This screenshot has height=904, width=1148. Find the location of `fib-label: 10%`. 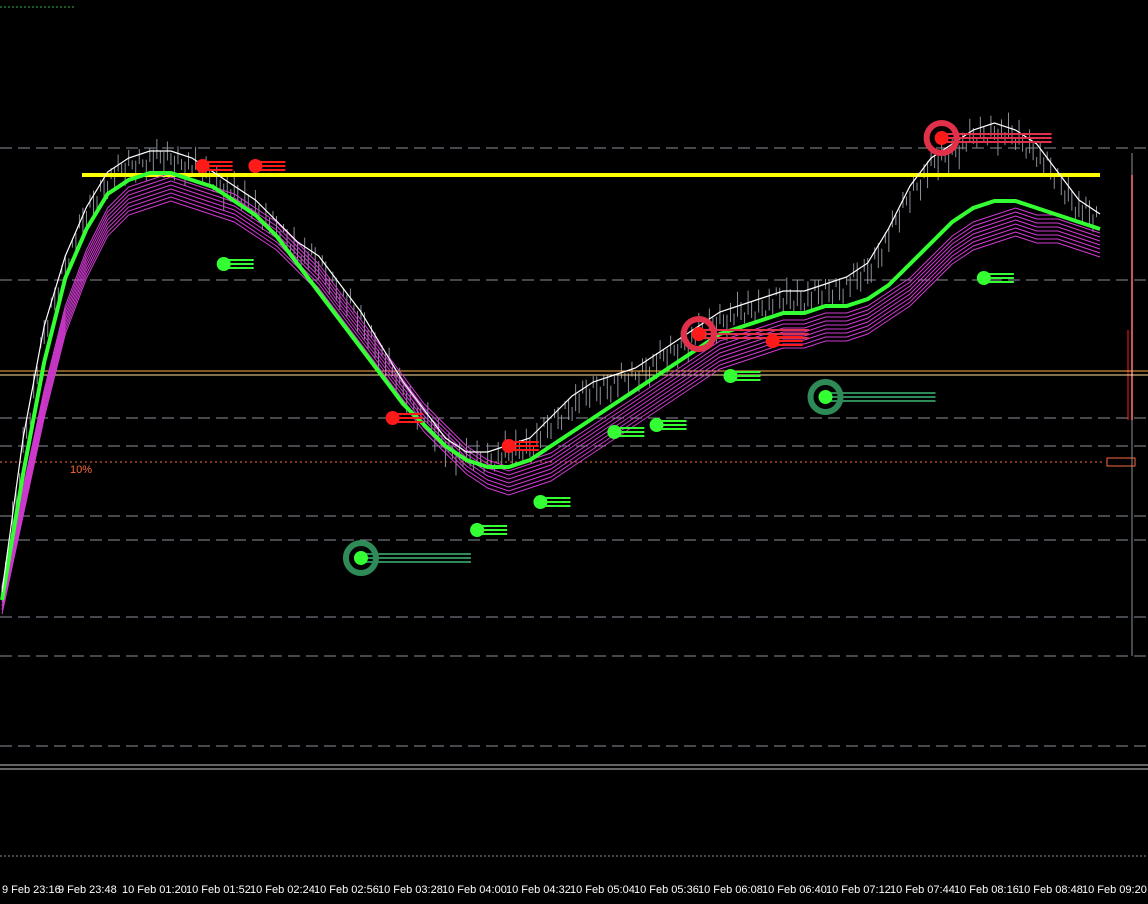

fib-label: 10% is located at coordinates (81, 470).